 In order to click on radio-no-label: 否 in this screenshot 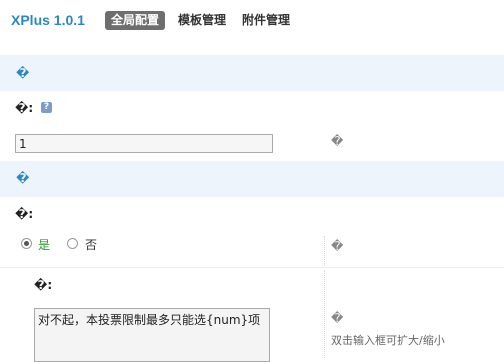, I will do `click(91, 244)`.